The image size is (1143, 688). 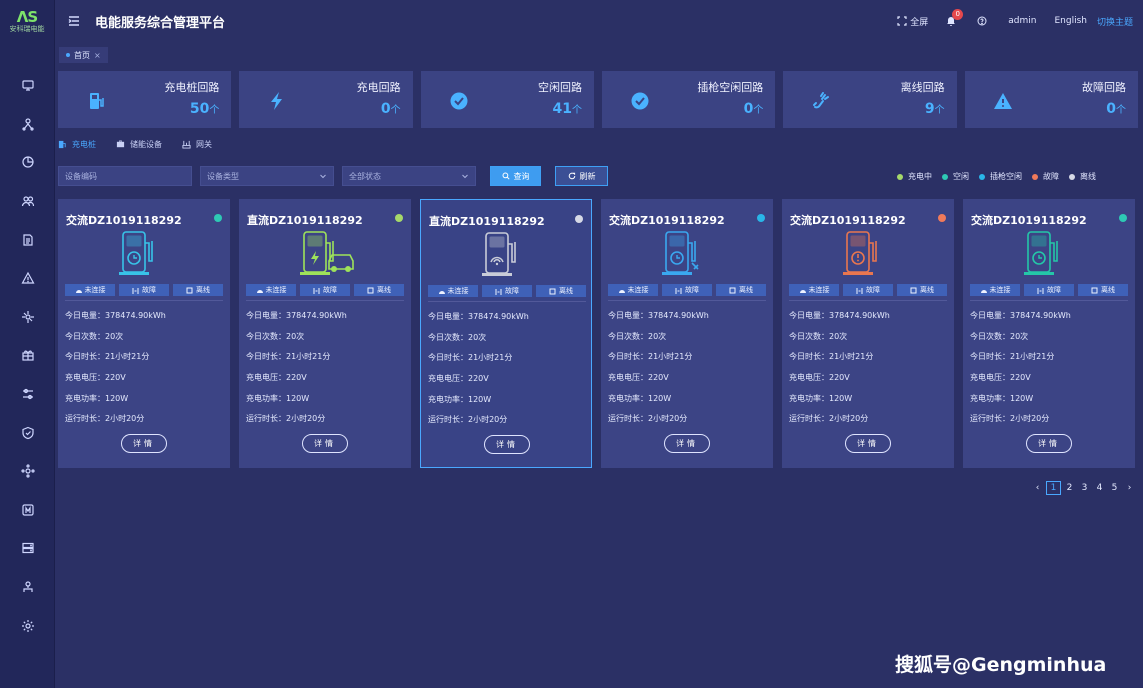 What do you see at coordinates (650, 357) in the screenshot?
I see `metric-duration: 今日时长：21小时21分` at bounding box center [650, 357].